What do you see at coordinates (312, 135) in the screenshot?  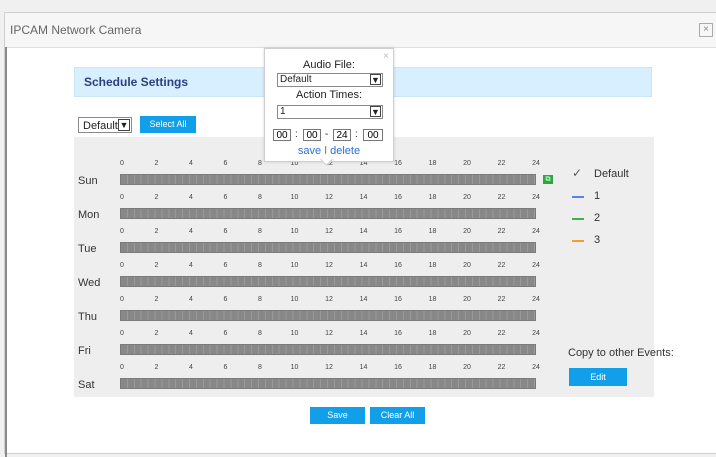 I see `start-minute-input: 00` at bounding box center [312, 135].